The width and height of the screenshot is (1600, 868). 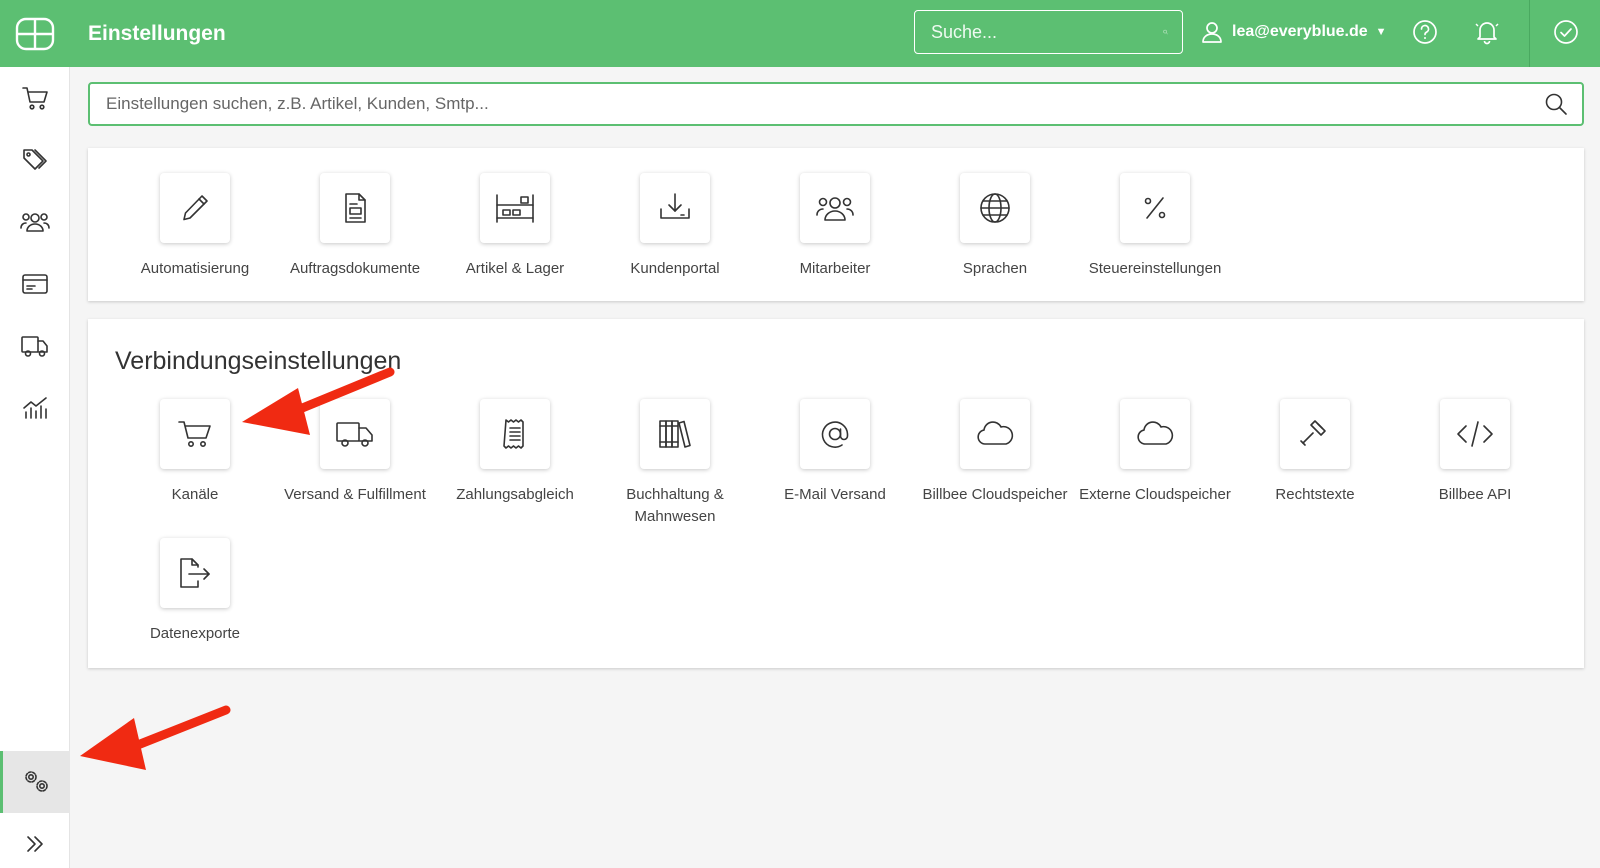 I want to click on check-circle-icon, so click(x=1566, y=32).